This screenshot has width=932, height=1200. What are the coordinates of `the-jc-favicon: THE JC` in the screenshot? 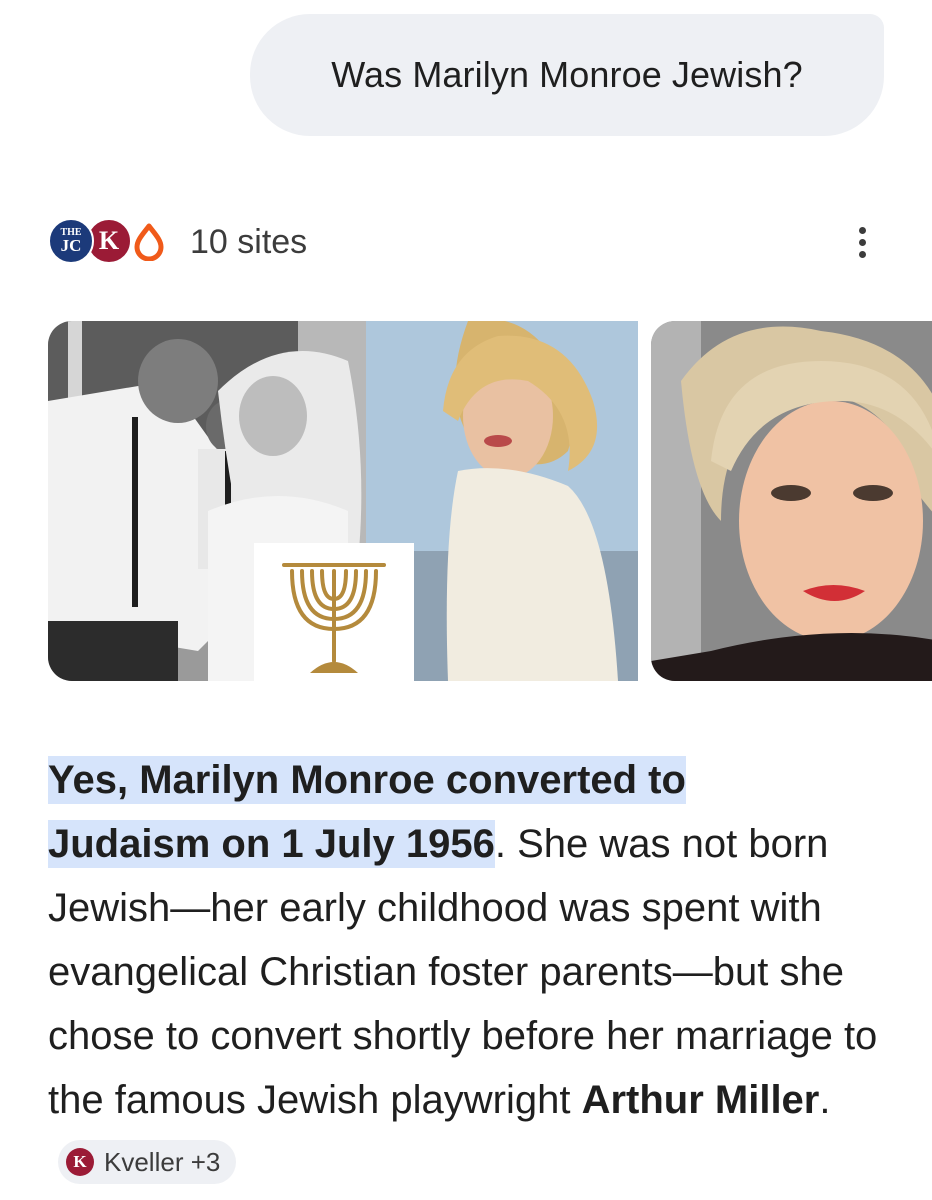 It's located at (71, 241).